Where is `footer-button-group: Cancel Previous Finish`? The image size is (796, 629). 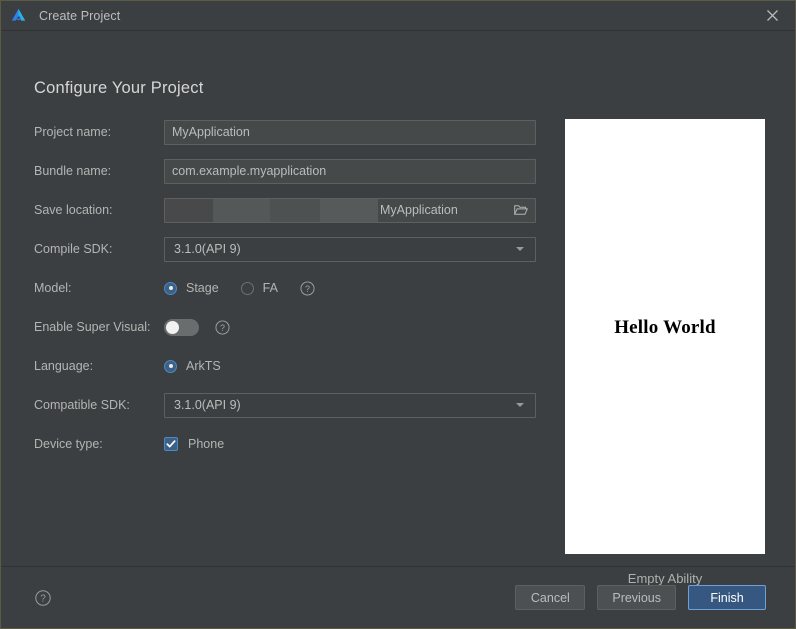
footer-button-group: Cancel Previous Finish is located at coordinates (640, 597).